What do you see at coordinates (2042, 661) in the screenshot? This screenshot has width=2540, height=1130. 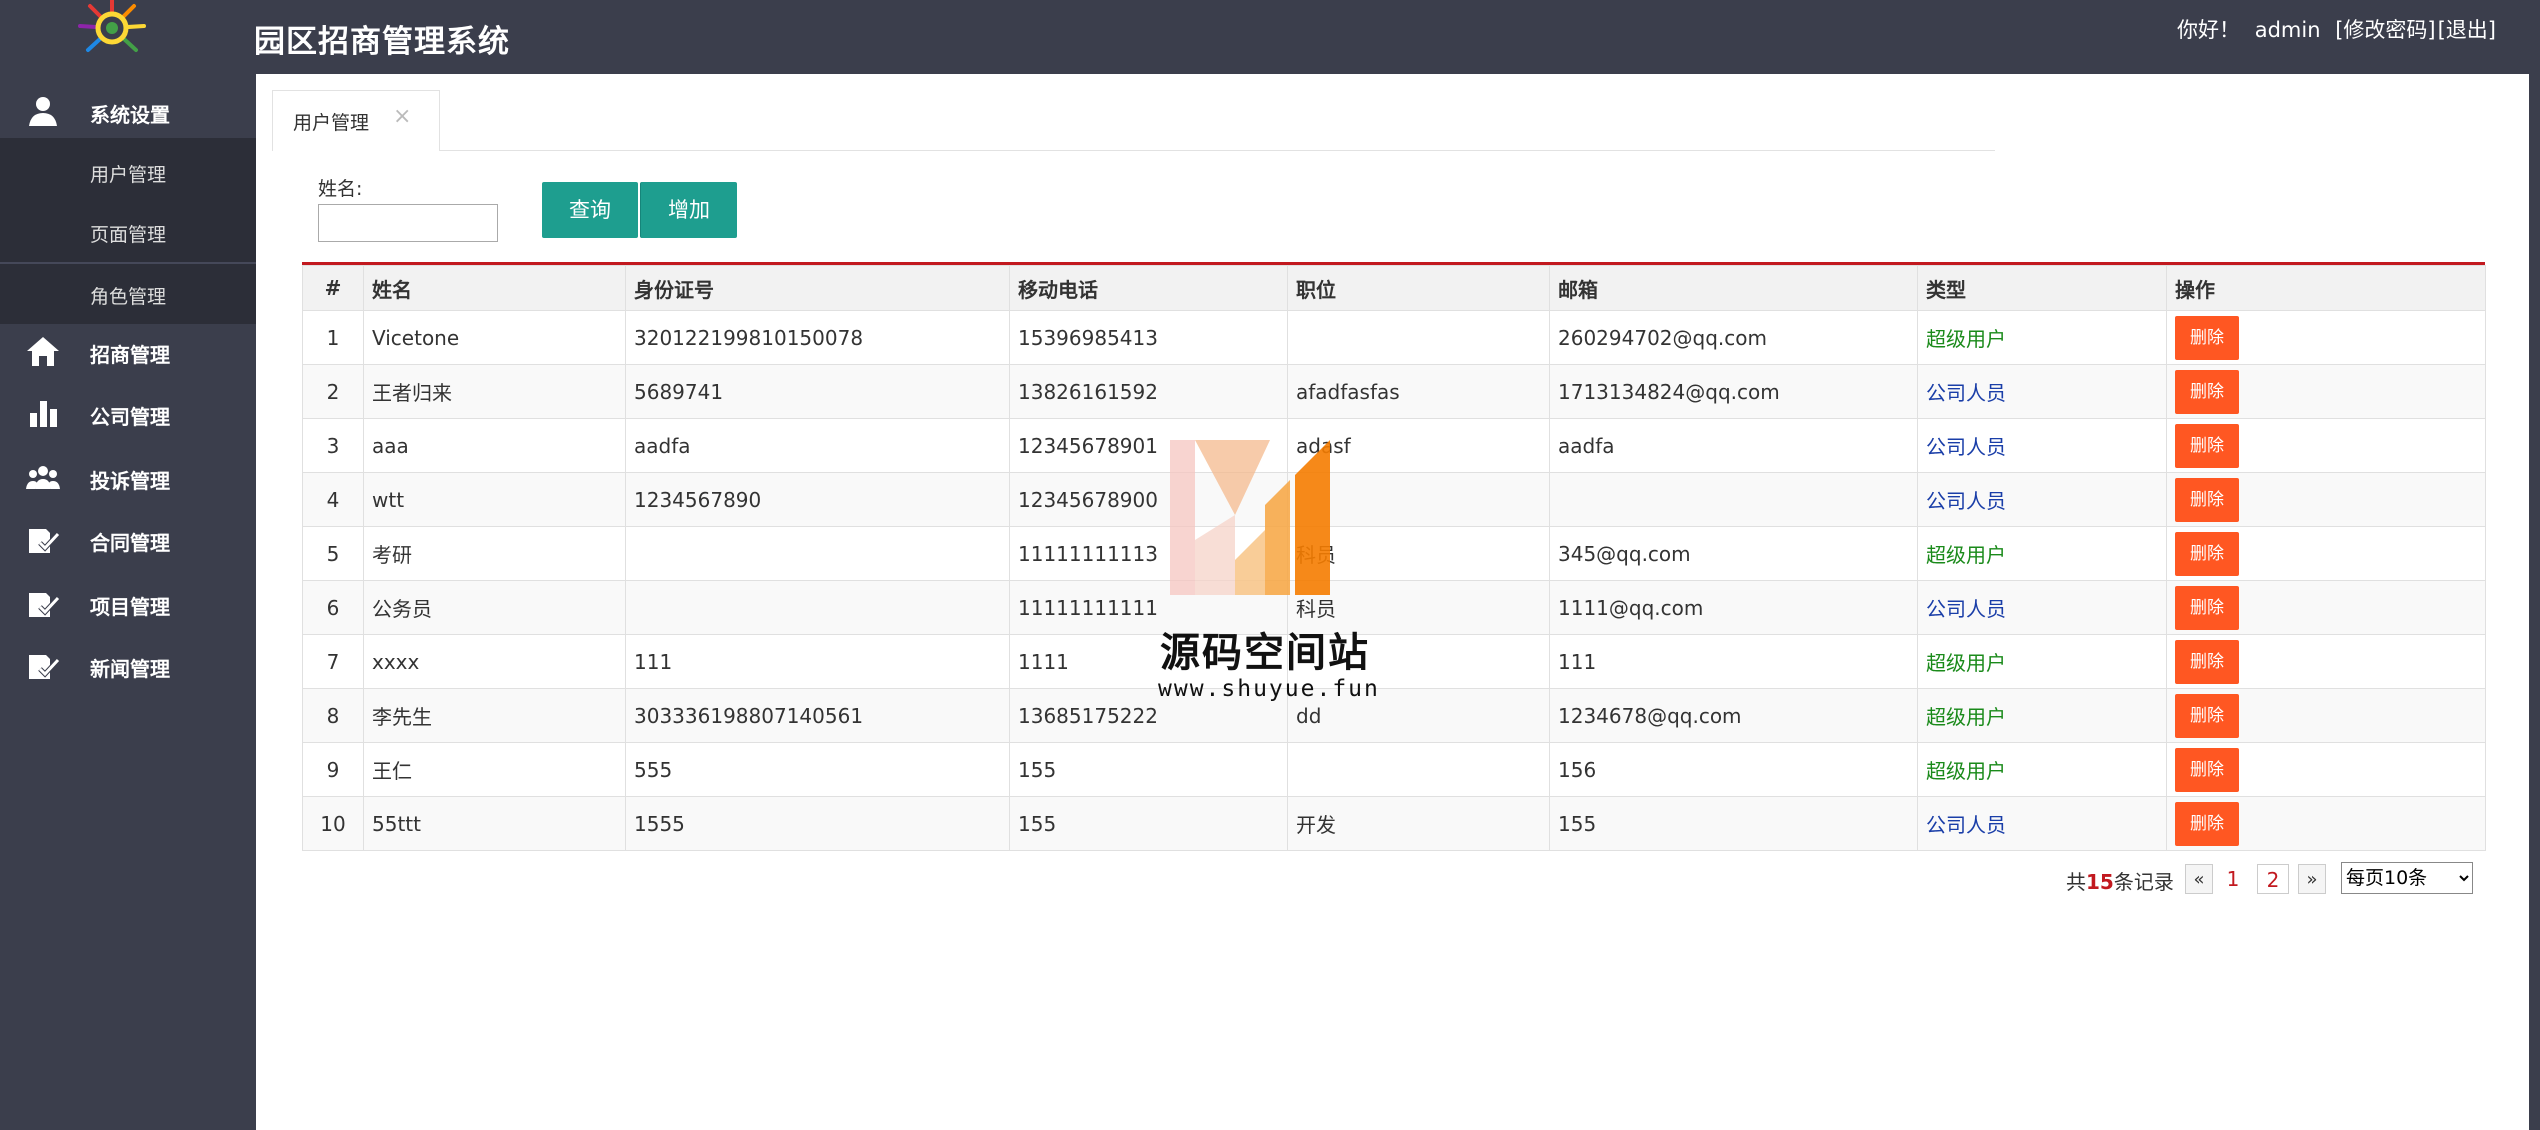 I see `cell-type: 超级用户` at bounding box center [2042, 661].